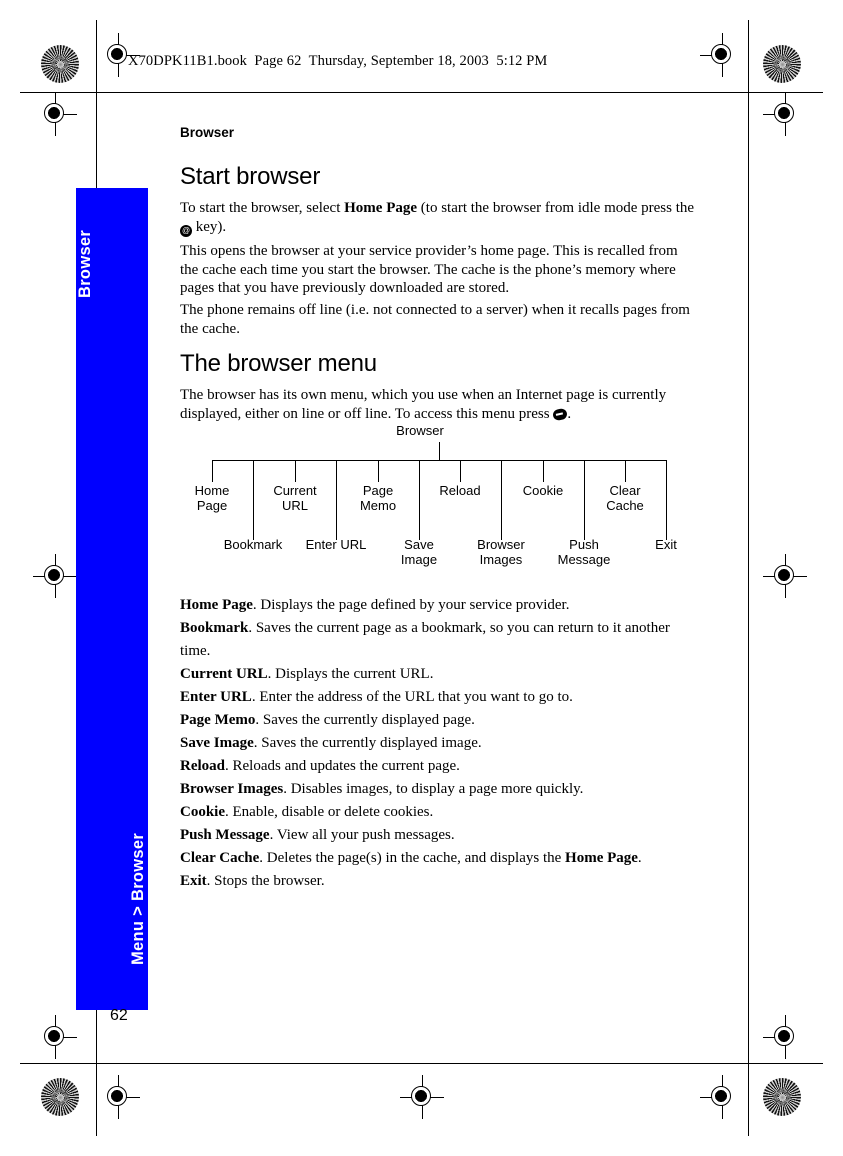 Image resolution: width=843 pixels, height=1156 pixels. What do you see at coordinates (365, 720) in the screenshot?
I see `definition-desc: . Saves the currently displayed page.` at bounding box center [365, 720].